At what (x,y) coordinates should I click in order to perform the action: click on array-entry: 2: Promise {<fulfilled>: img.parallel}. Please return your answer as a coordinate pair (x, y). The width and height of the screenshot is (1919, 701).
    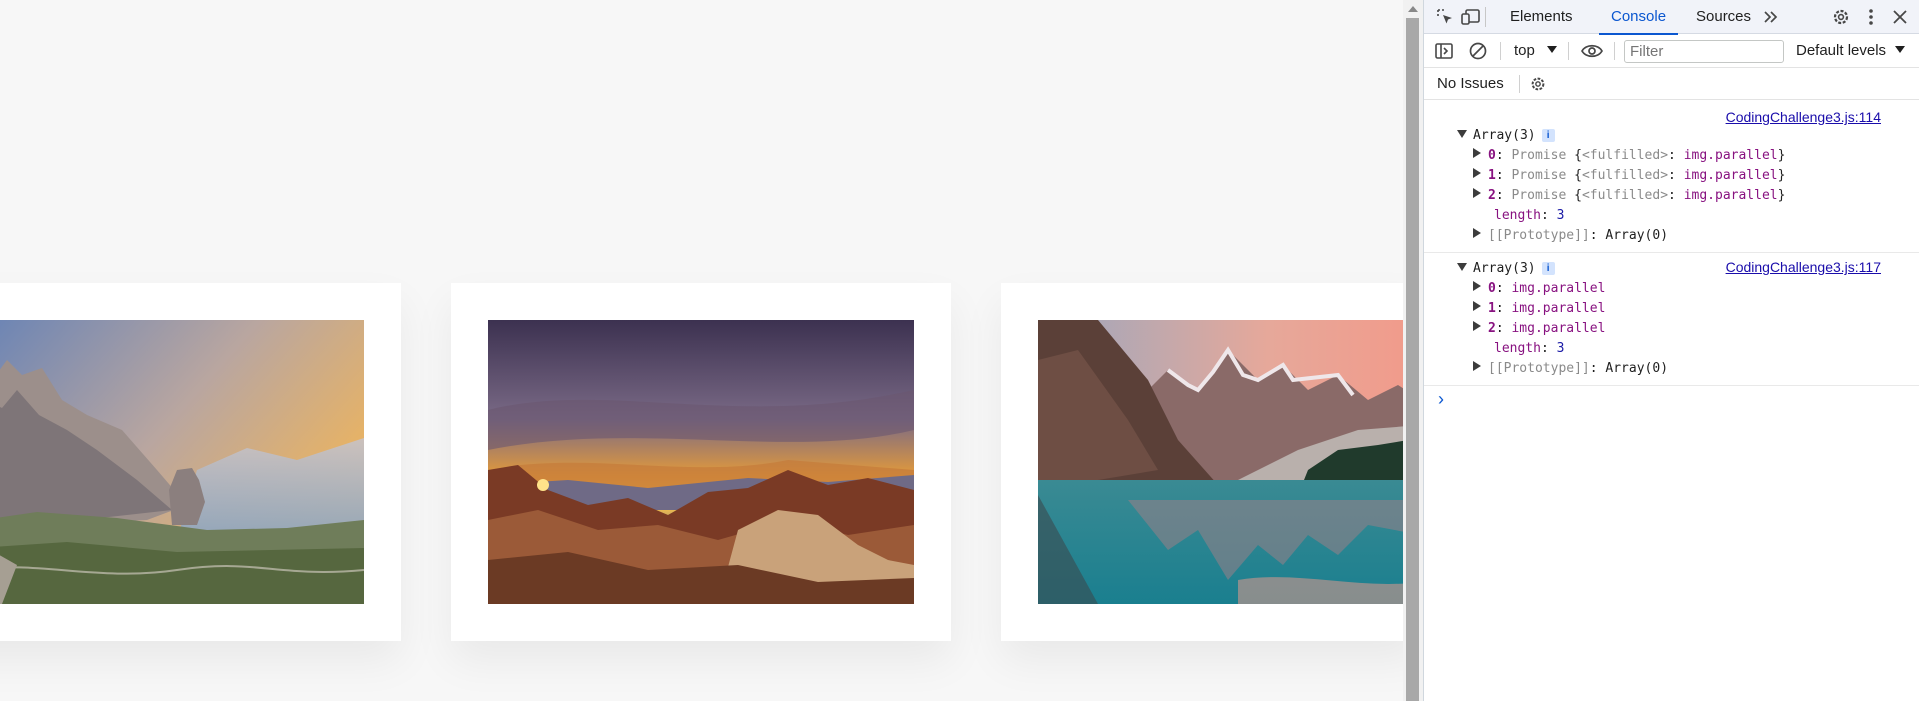
    Looking at the image, I should click on (1671, 196).